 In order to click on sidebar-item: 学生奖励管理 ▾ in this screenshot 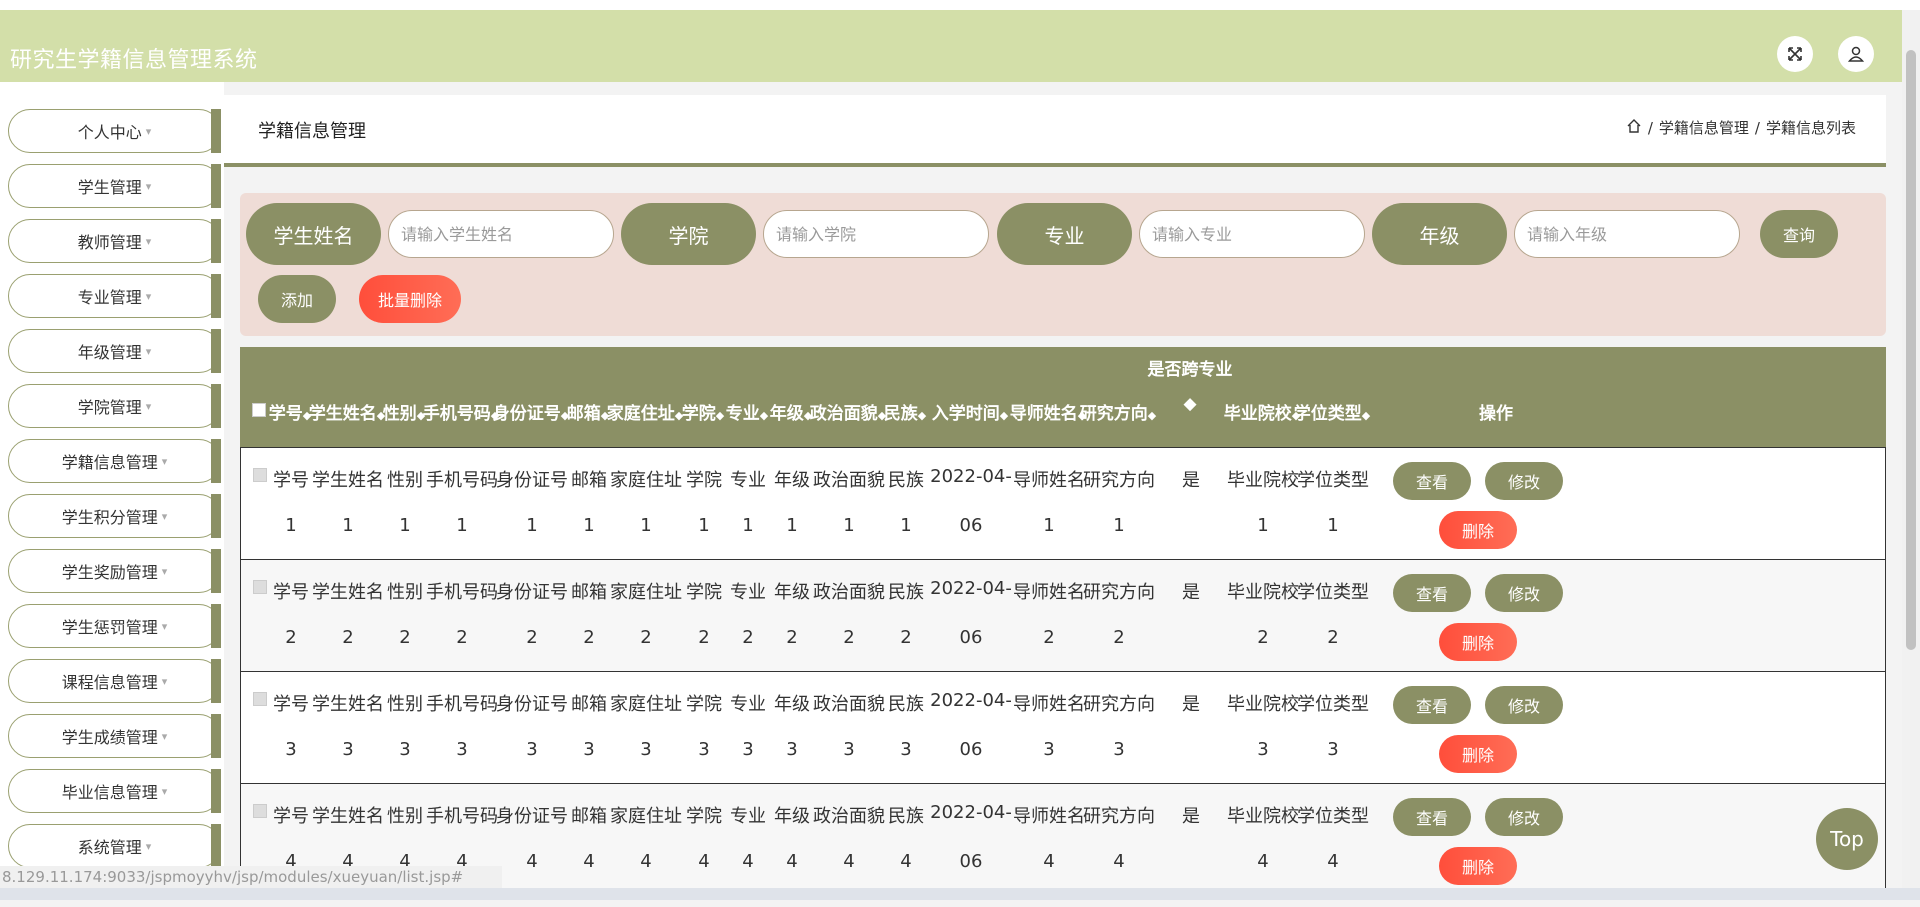, I will do `click(114, 571)`.